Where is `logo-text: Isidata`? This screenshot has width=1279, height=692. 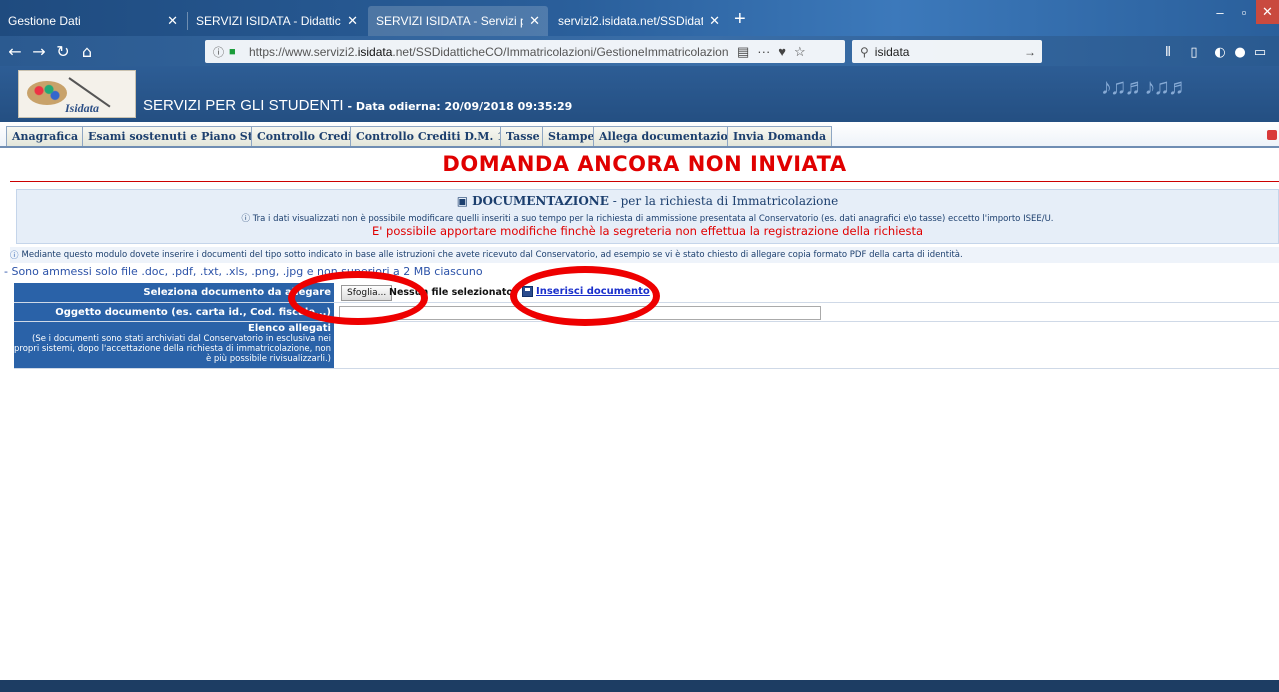
logo-text: Isidata is located at coordinates (82, 108).